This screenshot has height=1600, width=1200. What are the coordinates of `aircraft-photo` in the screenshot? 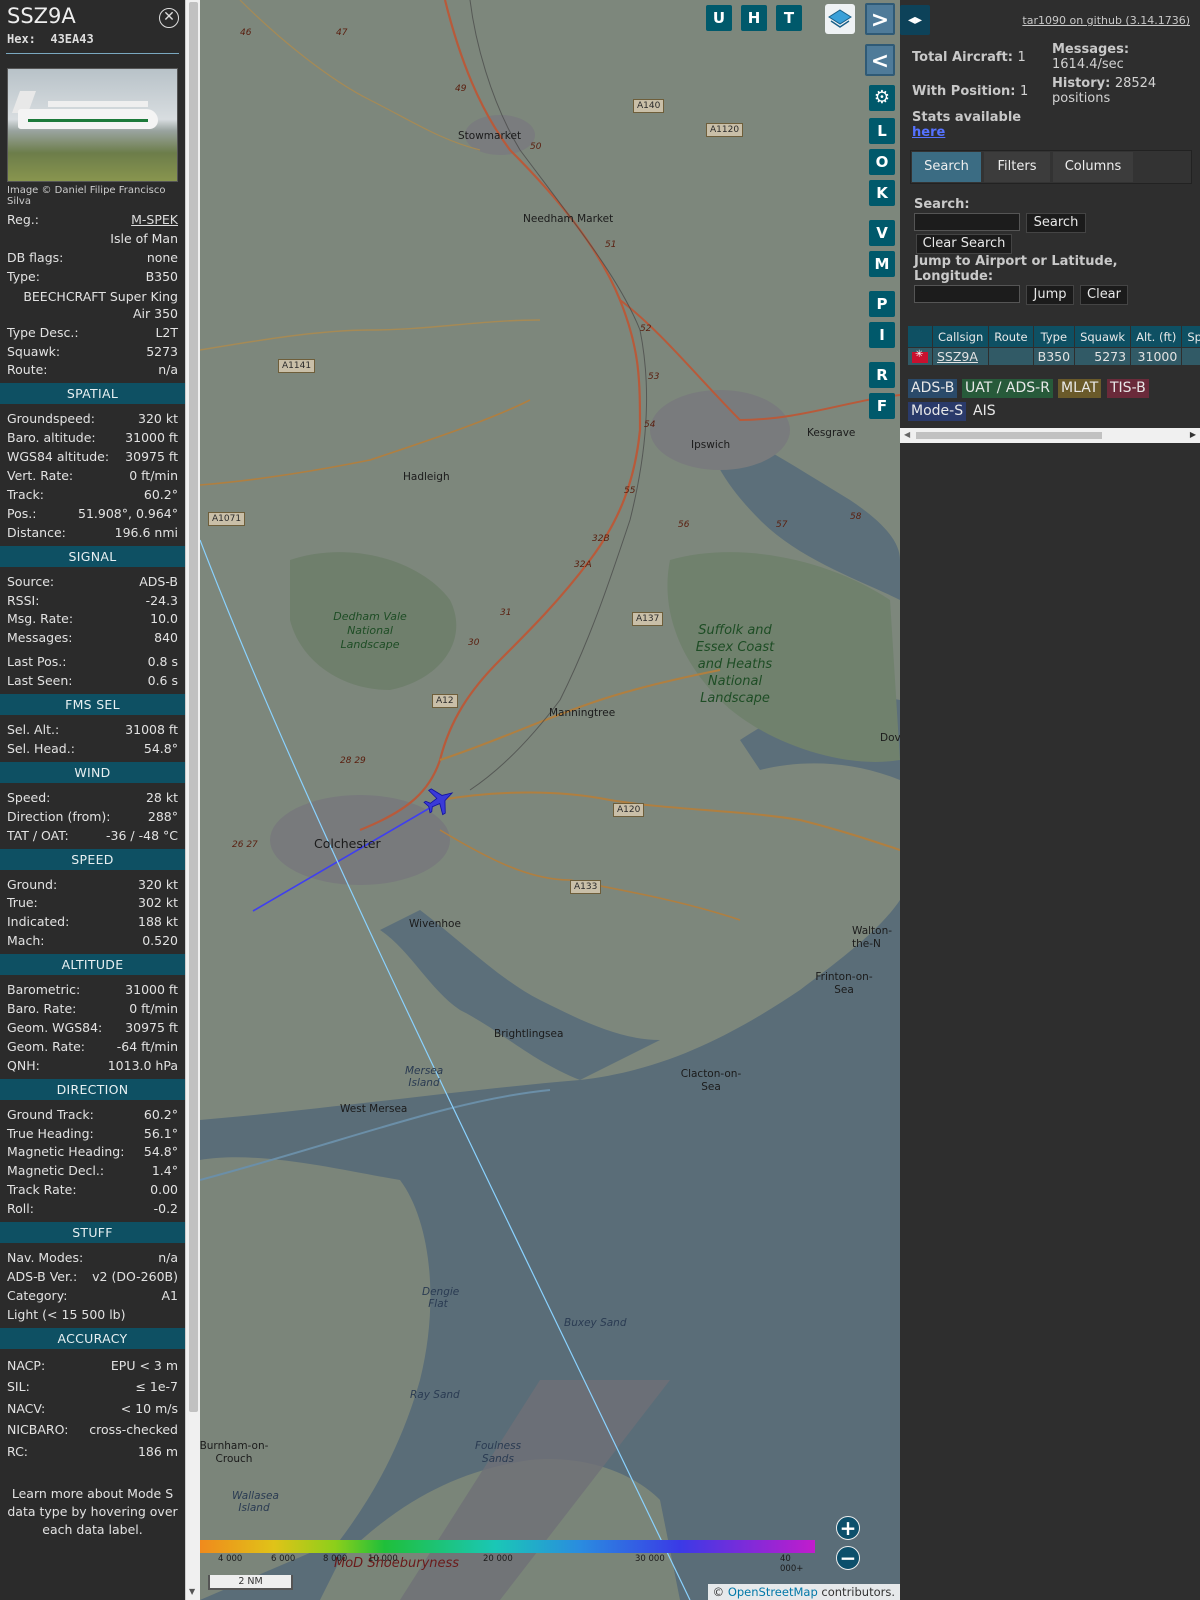 It's located at (92, 125).